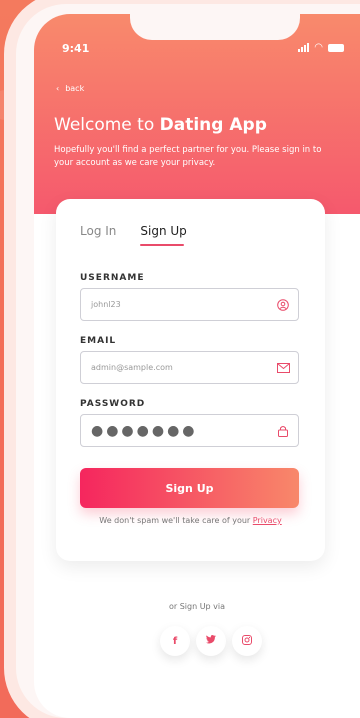 The height and width of the screenshot is (718, 360). What do you see at coordinates (75, 88) in the screenshot?
I see `back-label: back` at bounding box center [75, 88].